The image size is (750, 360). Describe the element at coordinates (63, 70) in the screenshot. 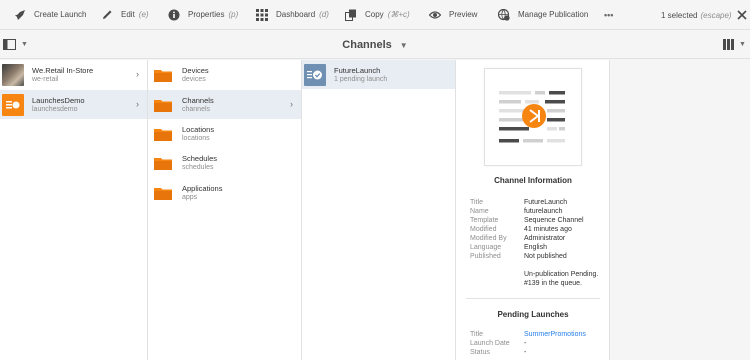

I see `item-title: We.Retail In-Store` at that location.